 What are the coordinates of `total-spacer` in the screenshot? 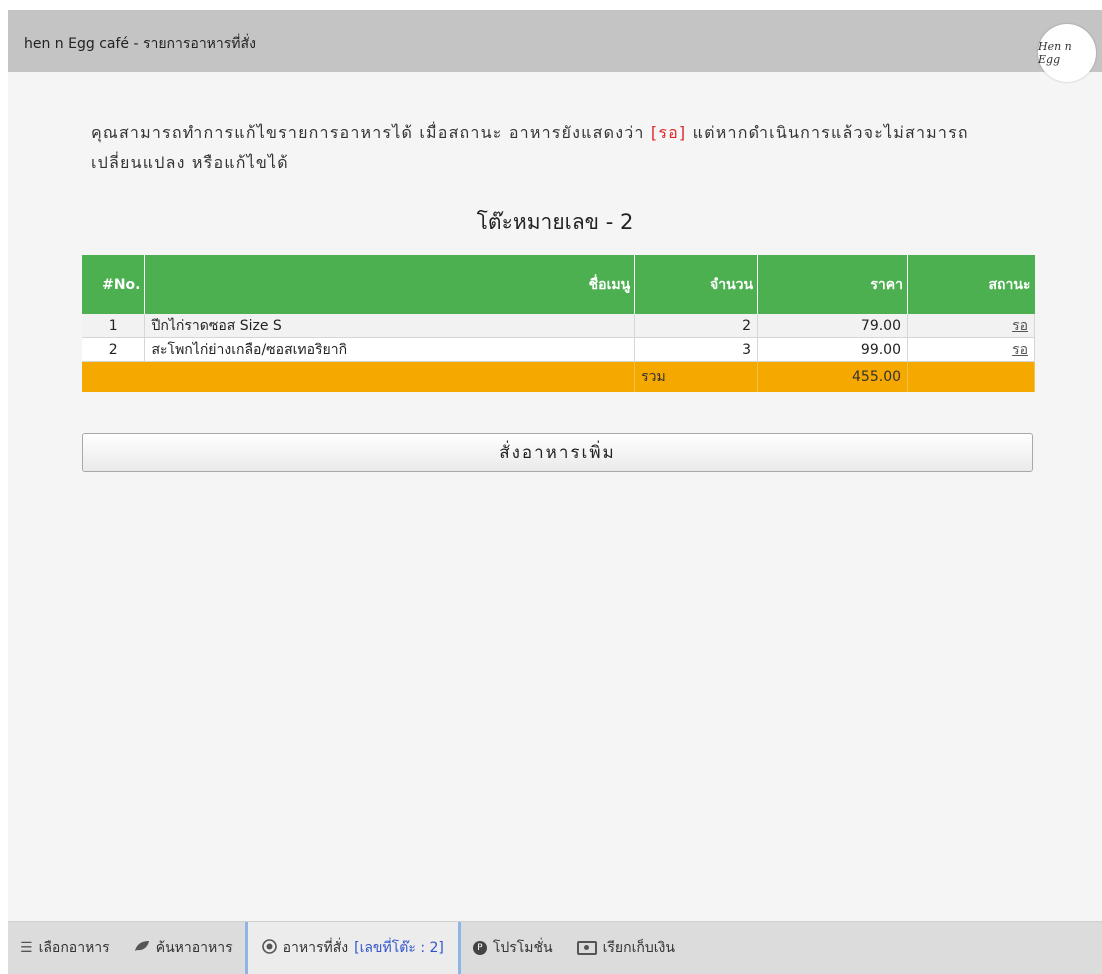 It's located at (359, 376).